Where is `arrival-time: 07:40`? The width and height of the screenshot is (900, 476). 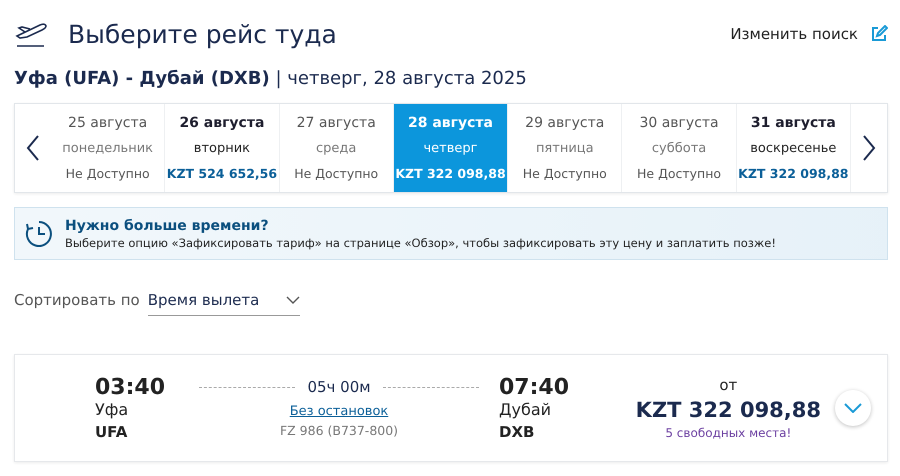 arrival-time: 07:40 is located at coordinates (534, 387).